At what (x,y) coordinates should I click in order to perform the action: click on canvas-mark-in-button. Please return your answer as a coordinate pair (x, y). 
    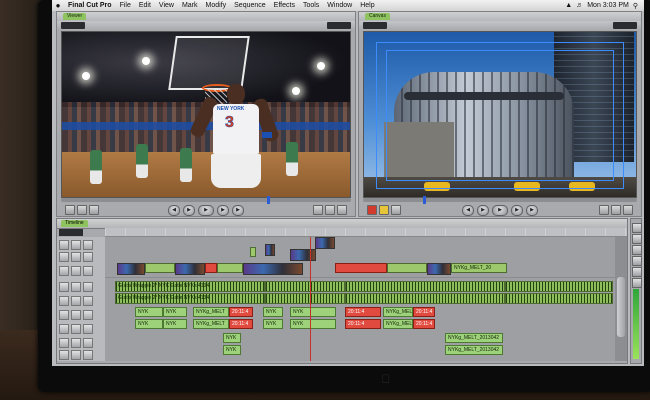
    Looking at the image, I should click on (604, 210).